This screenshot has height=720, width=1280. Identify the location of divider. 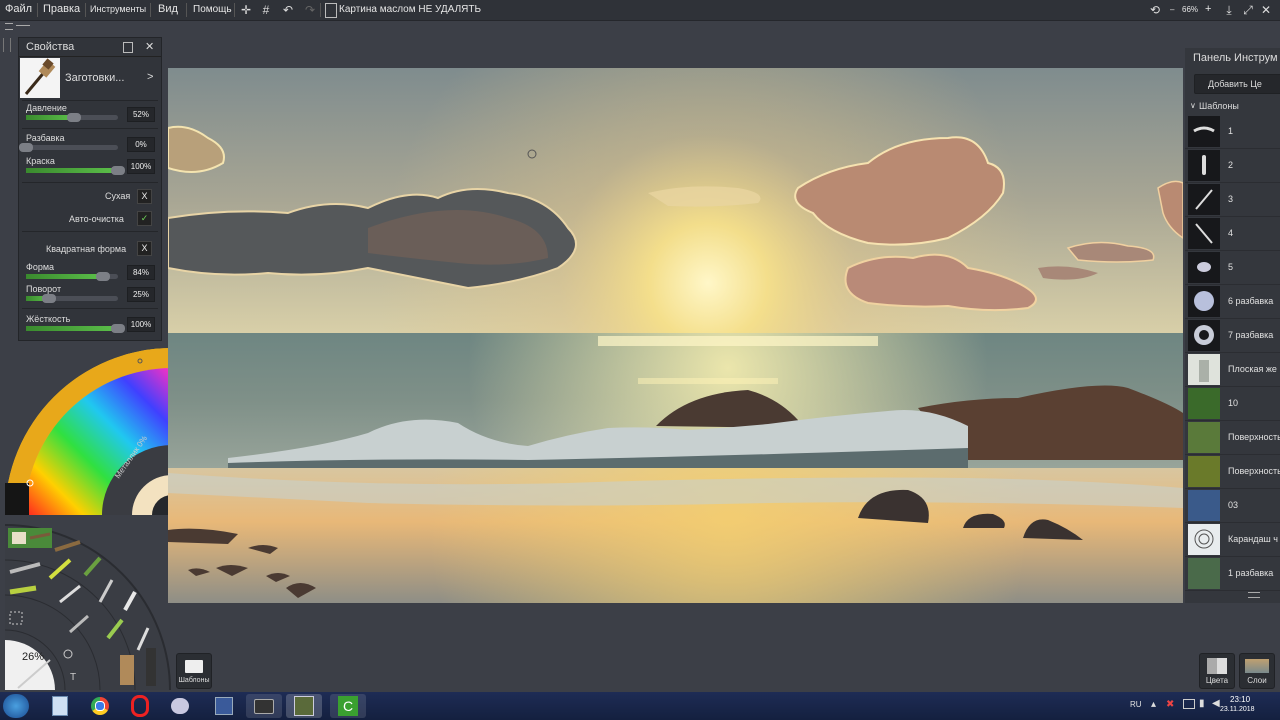
(90, 308).